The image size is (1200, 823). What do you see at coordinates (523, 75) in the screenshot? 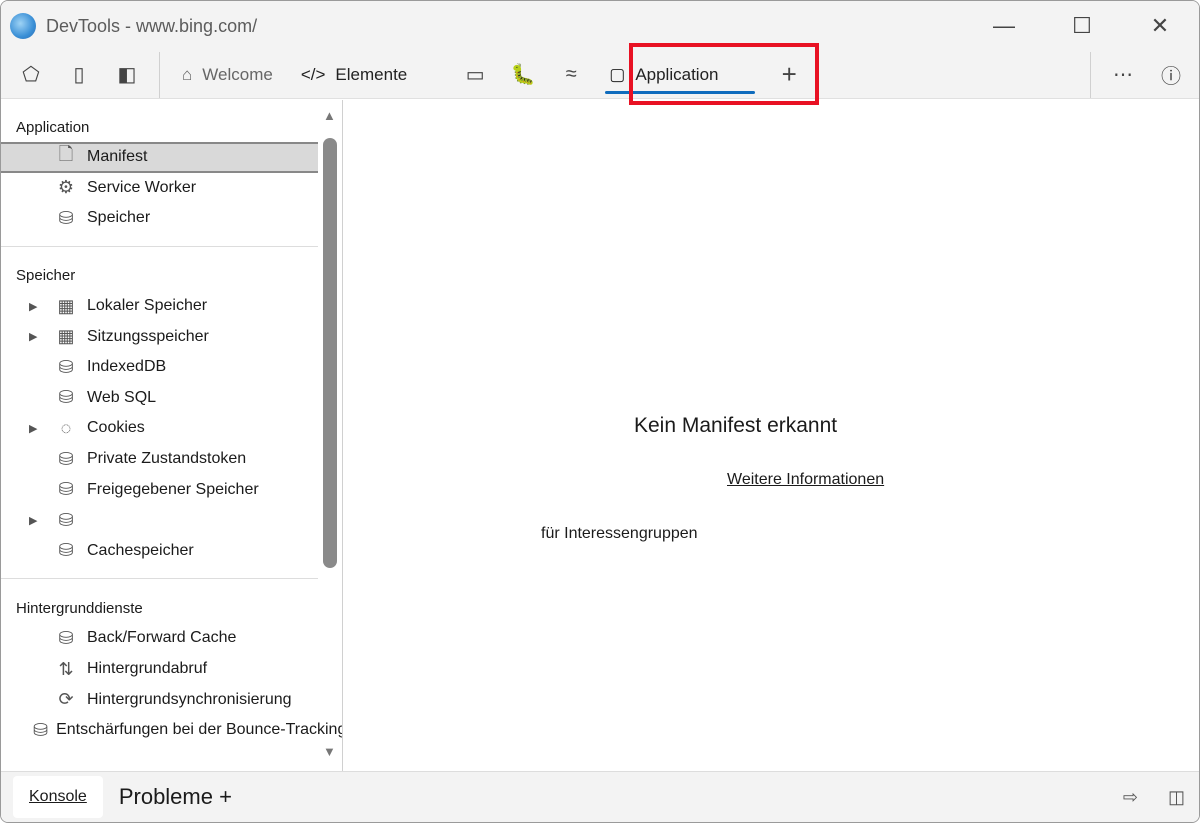
I see `bug-icon: 🐛` at bounding box center [523, 75].